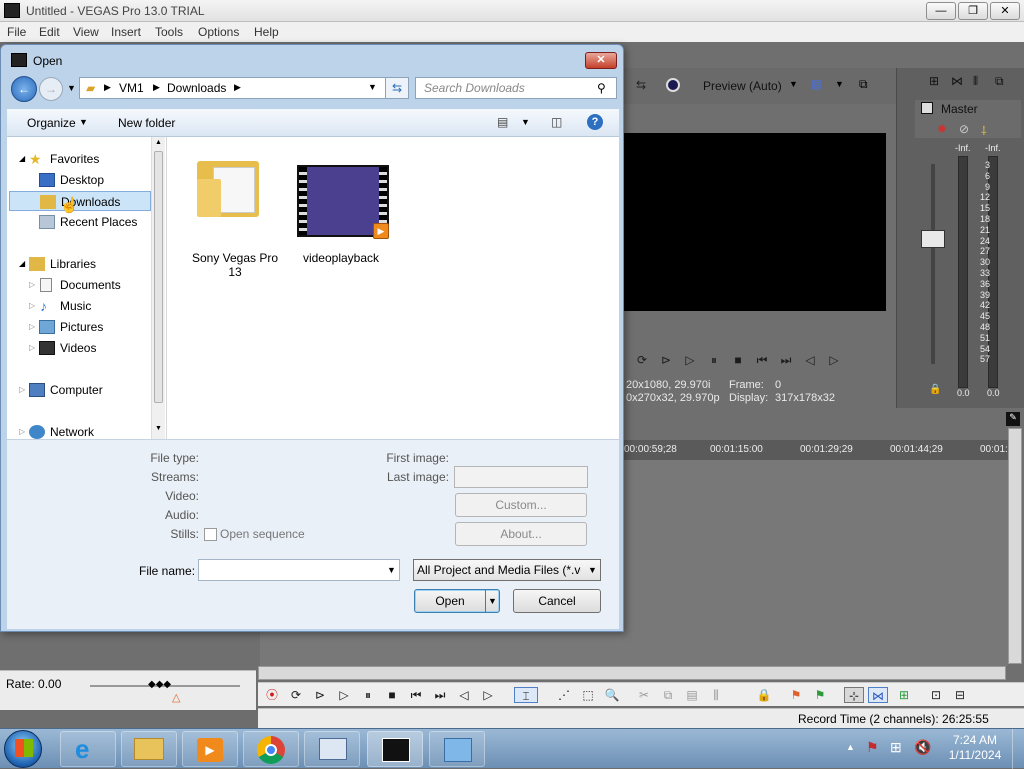 Image resolution: width=1024 pixels, height=769 pixels. I want to click on desktop-peek-button, so click(1018, 749).